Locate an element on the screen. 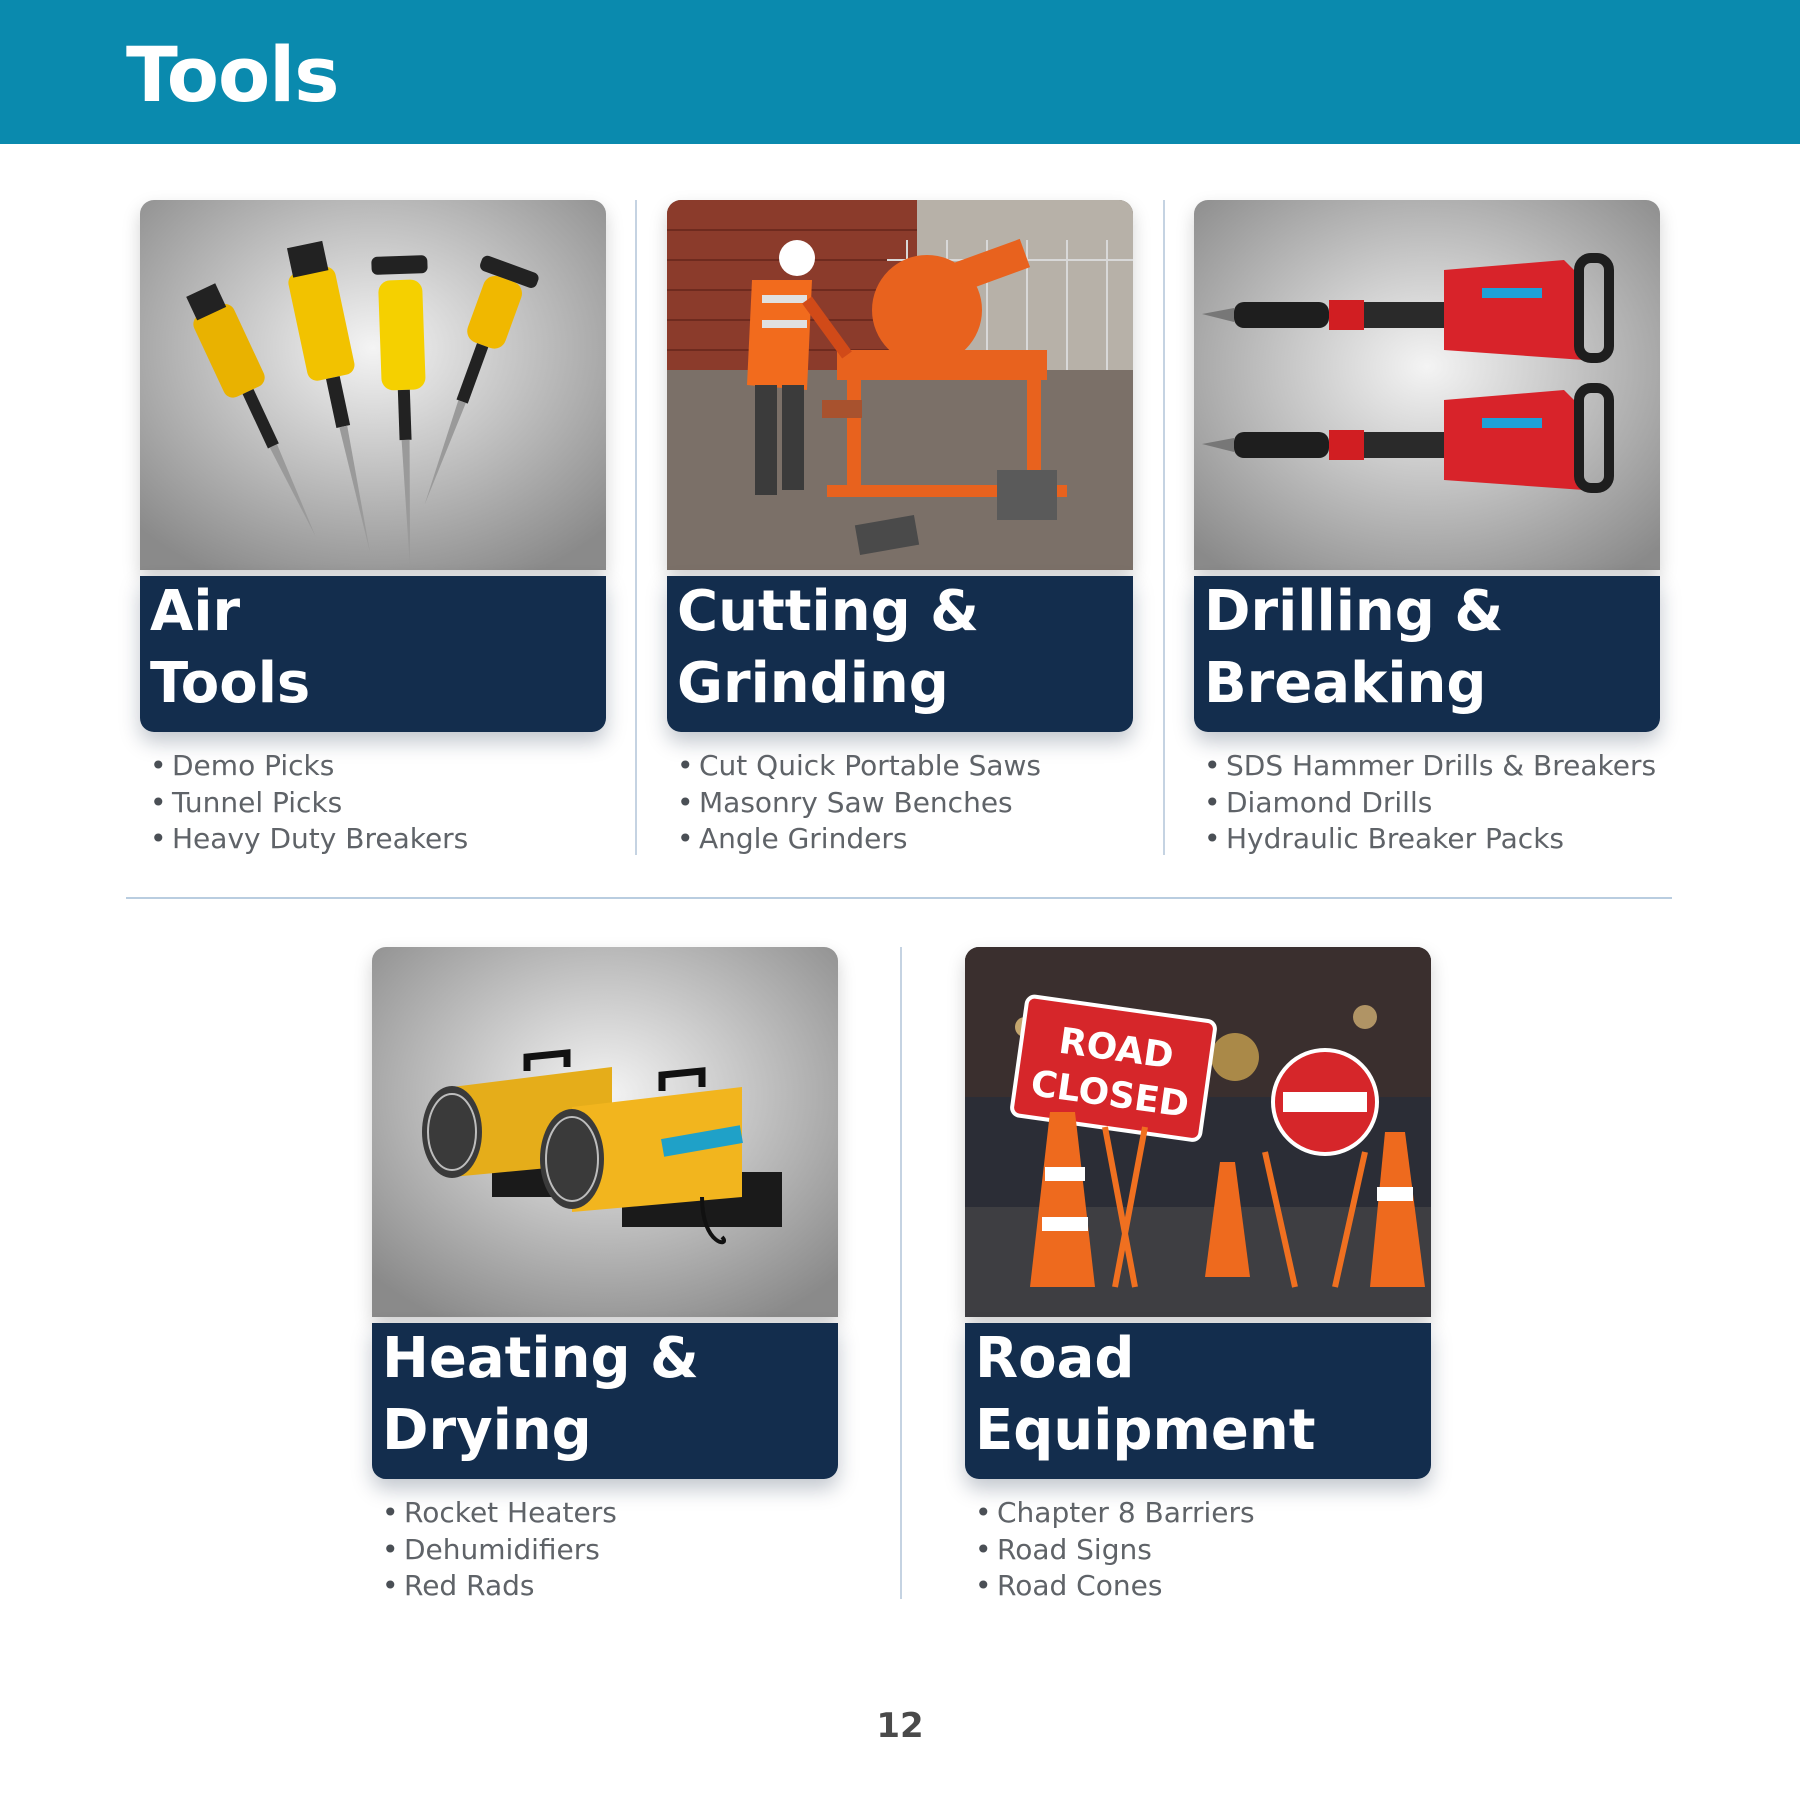 The image size is (1800, 1800). card-title-line2: Tools is located at coordinates (230, 683).